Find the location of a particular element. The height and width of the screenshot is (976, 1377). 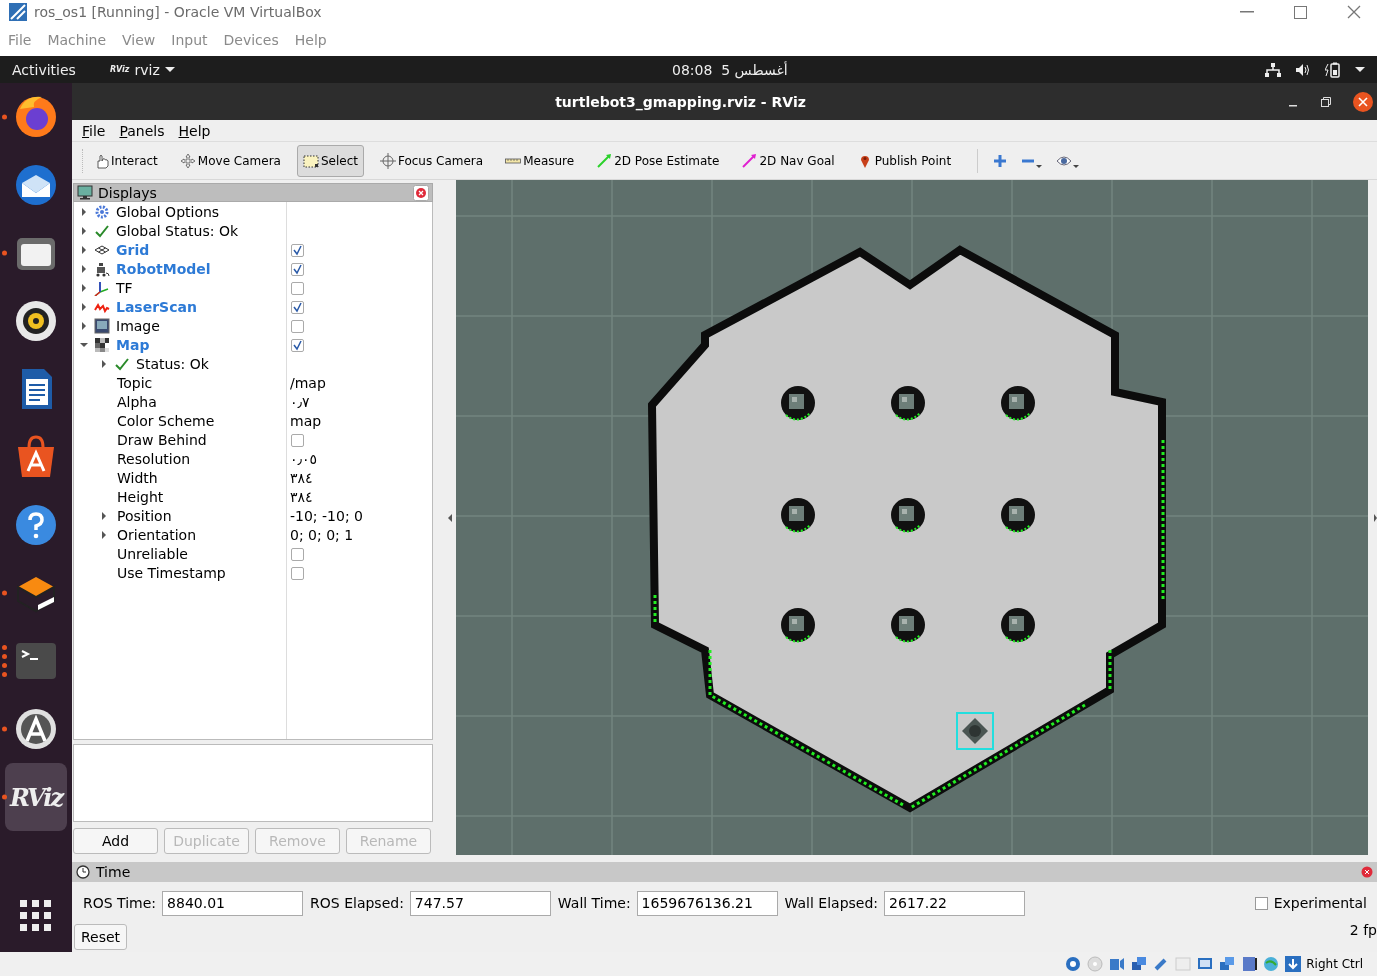

network-icon is located at coordinates (1273, 69).